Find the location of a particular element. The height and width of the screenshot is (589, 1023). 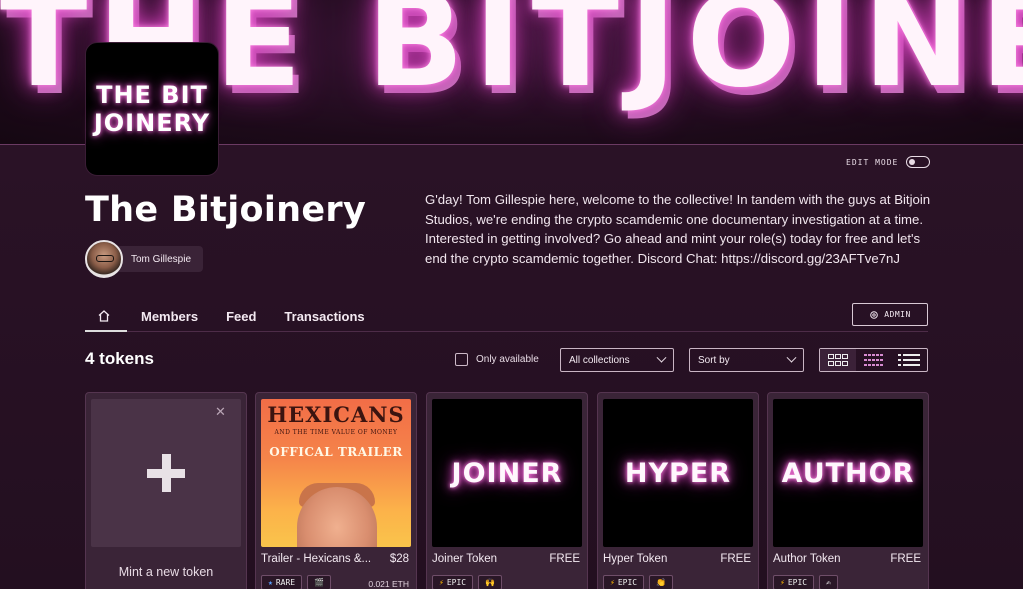

token-badges: ⚡ EPIC ✍ is located at coordinates (805, 582).